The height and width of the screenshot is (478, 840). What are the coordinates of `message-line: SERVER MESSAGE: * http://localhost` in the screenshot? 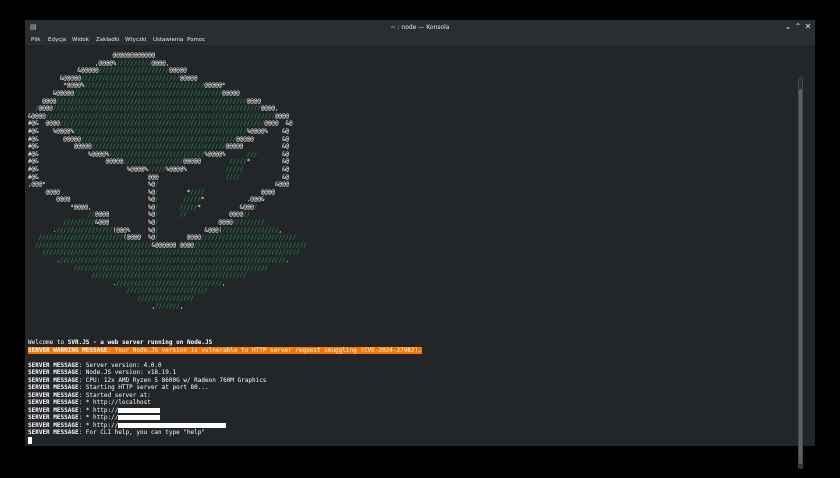 It's located at (89, 402).